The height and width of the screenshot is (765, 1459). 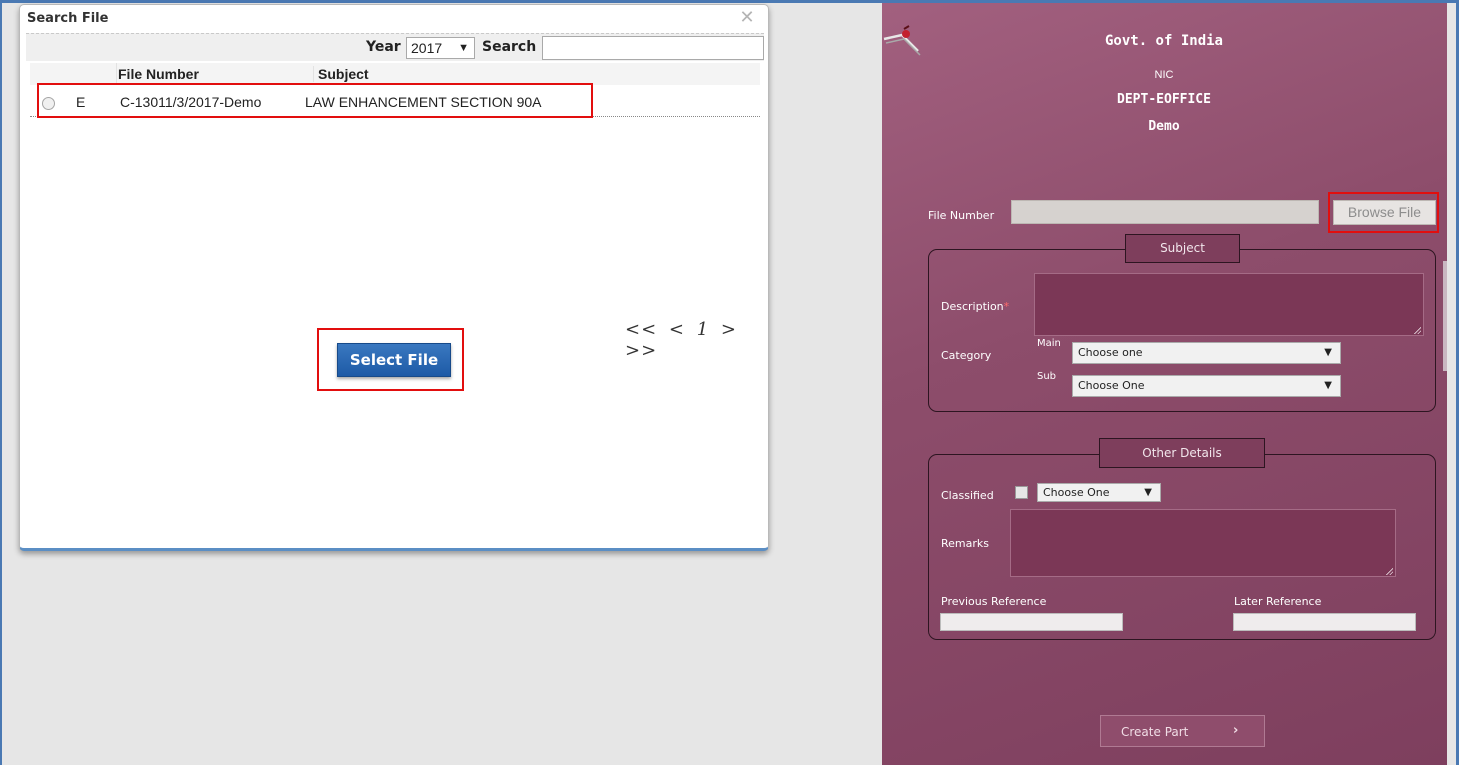 I want to click on filter-bar: Year 2017 ▼ Search, so click(x=395, y=47).